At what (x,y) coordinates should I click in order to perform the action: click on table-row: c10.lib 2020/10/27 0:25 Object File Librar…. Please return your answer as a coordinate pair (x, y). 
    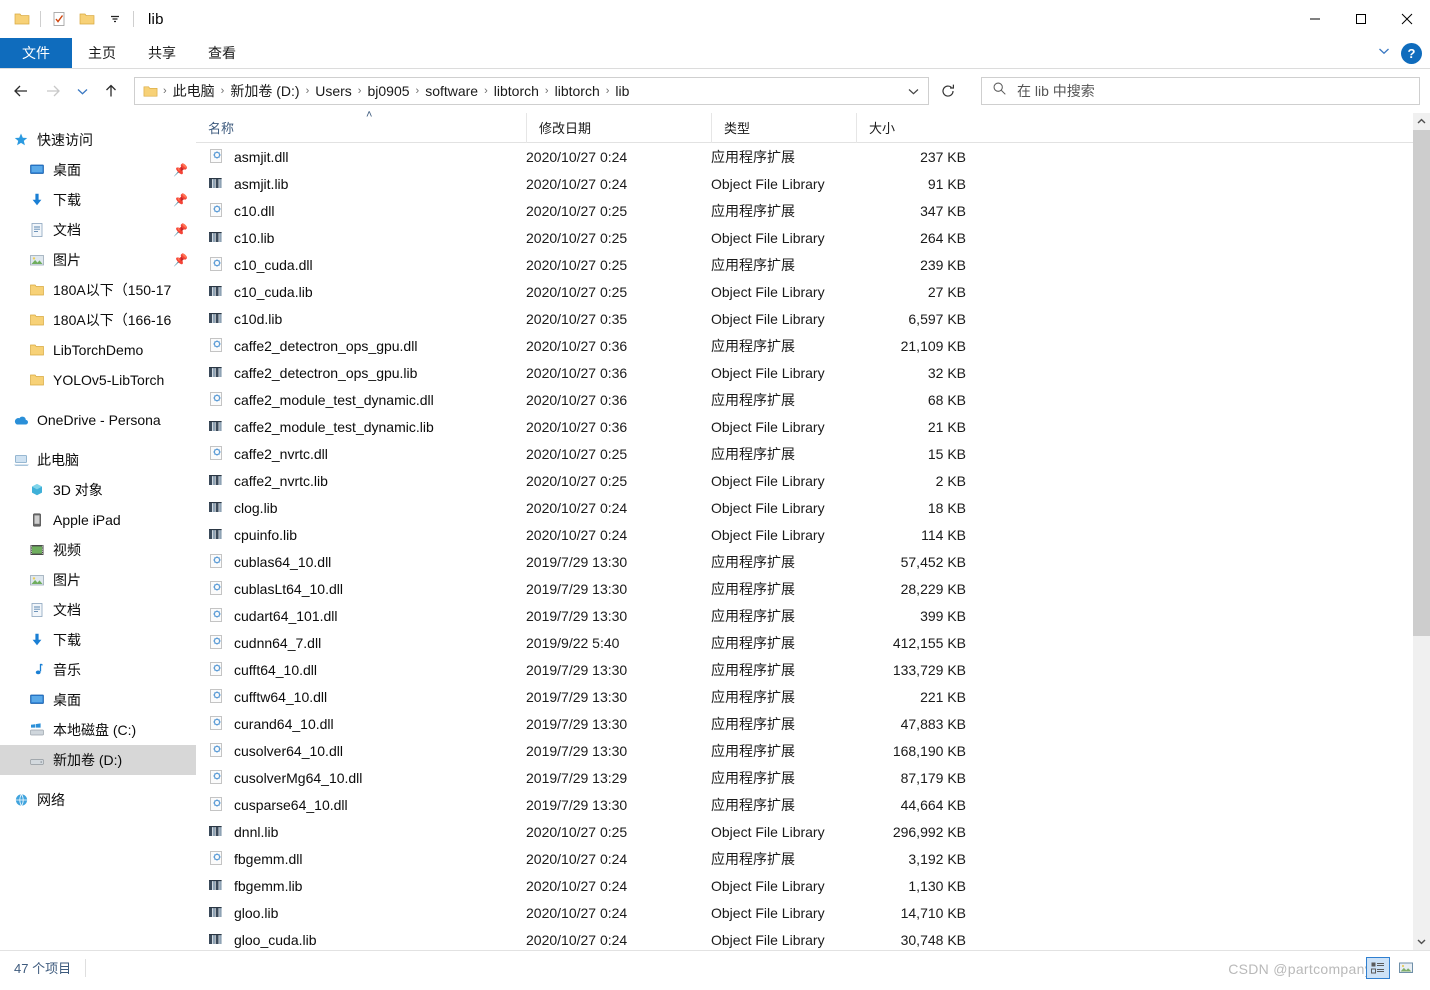
    Looking at the image, I should click on (813, 237).